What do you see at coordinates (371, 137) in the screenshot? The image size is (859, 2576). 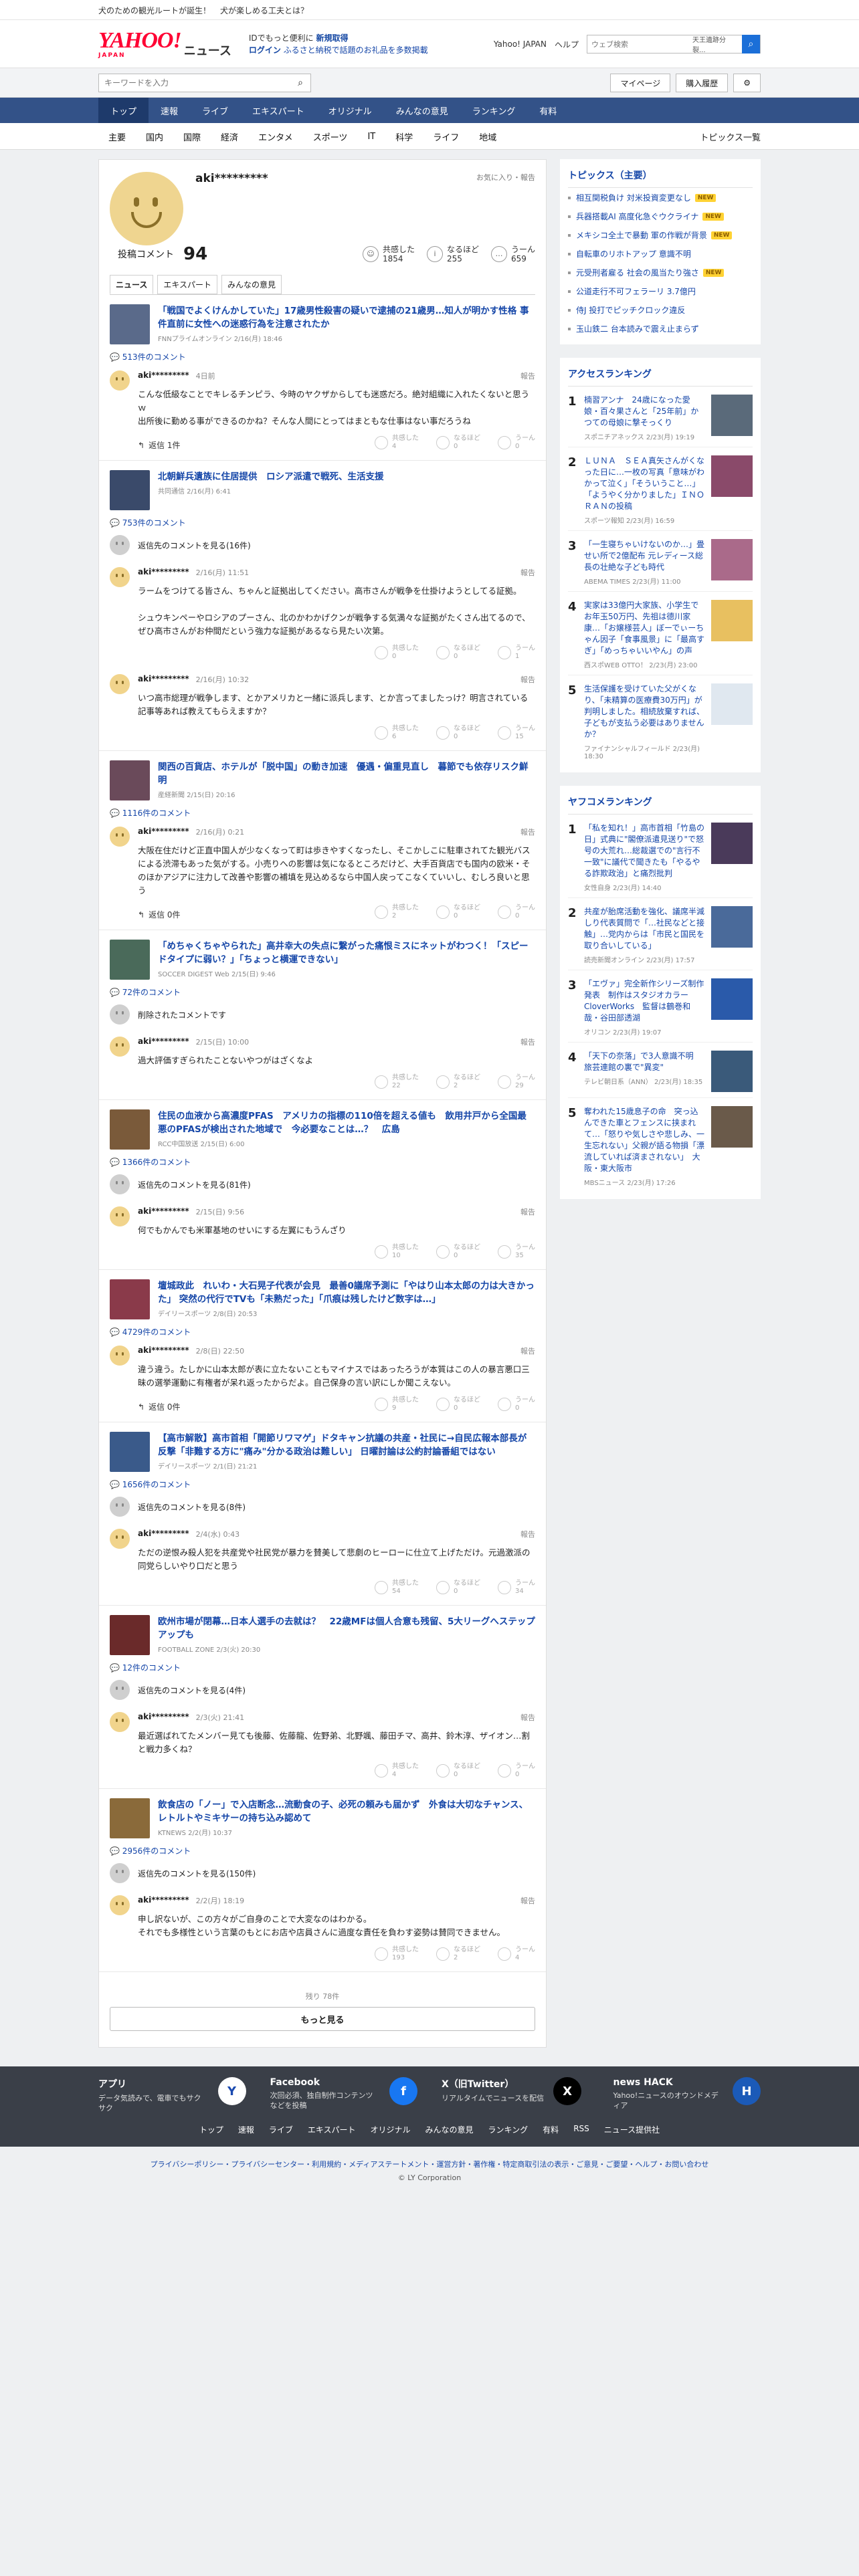 I see `category-tab: IT` at bounding box center [371, 137].